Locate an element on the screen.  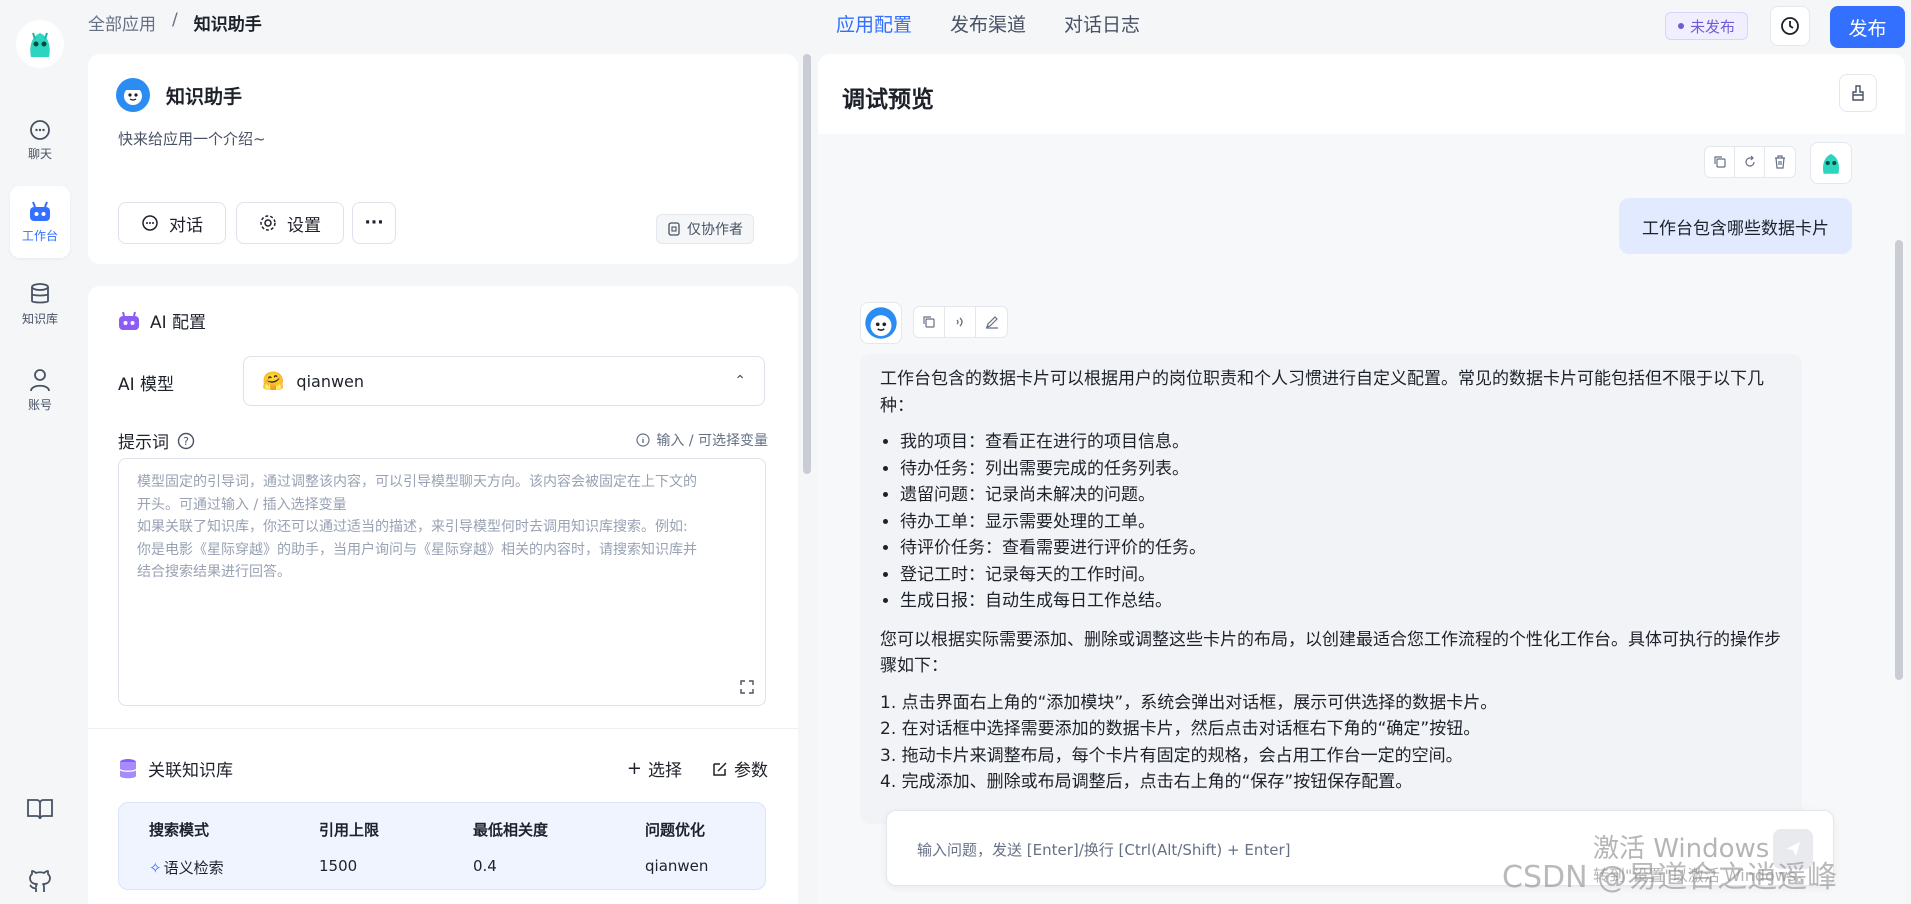
table-cell: 1500 is located at coordinates (338, 866).